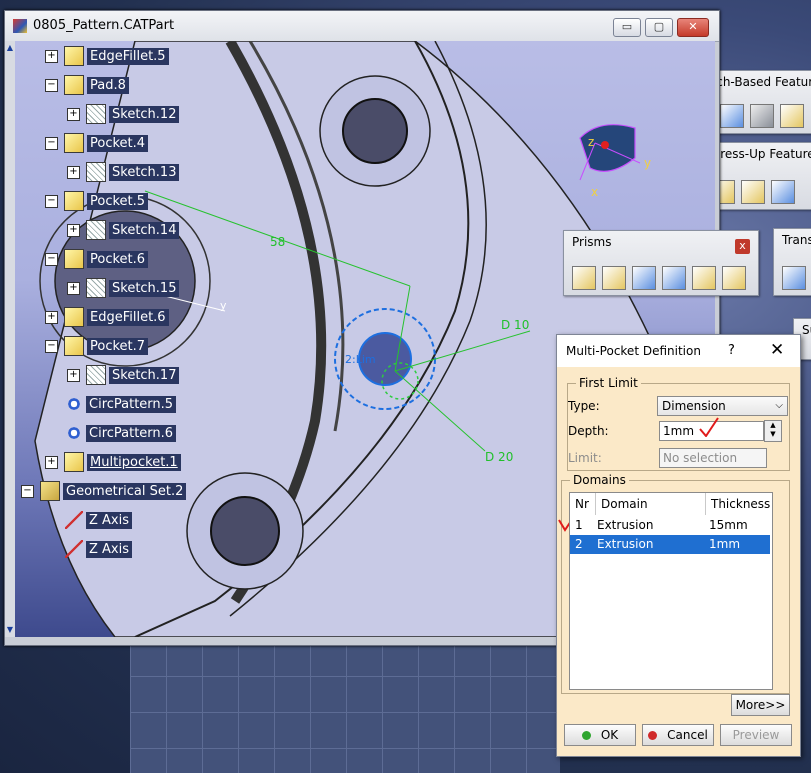 The height and width of the screenshot is (773, 811). I want to click on compass-widget: y x z, so click(620, 158).